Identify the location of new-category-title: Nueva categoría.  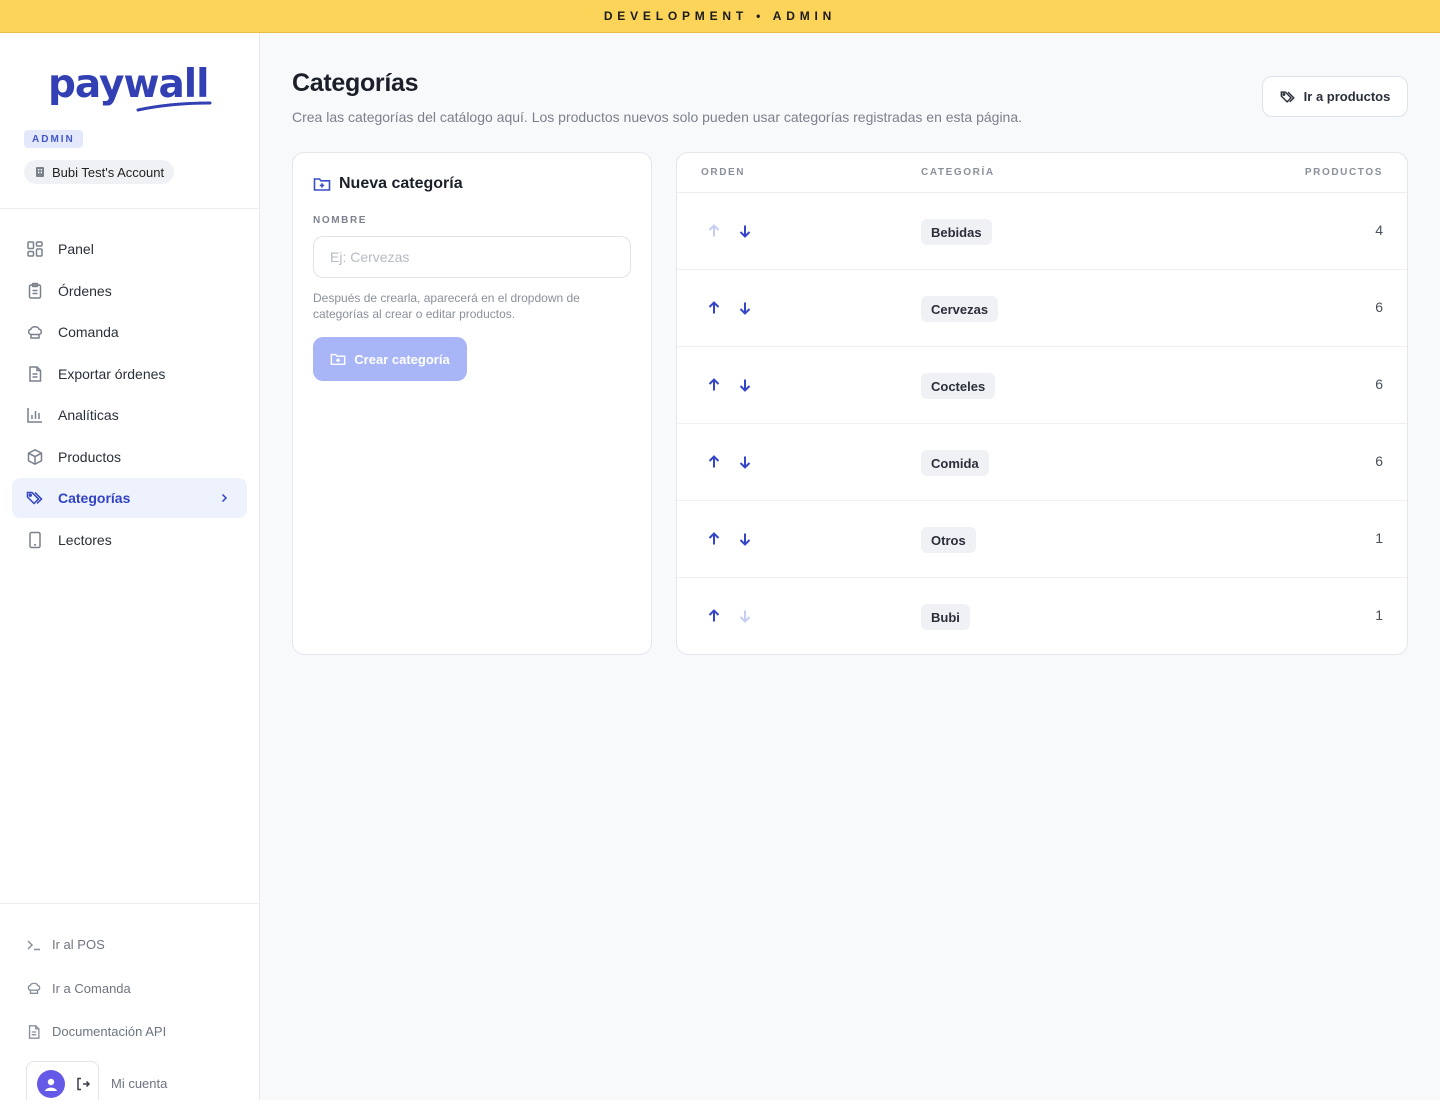
(388, 184).